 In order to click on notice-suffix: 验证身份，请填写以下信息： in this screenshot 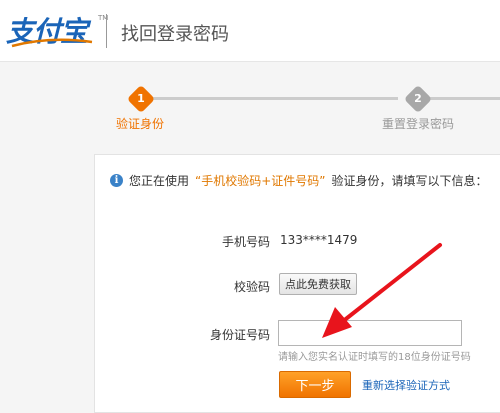, I will do `click(409, 181)`.